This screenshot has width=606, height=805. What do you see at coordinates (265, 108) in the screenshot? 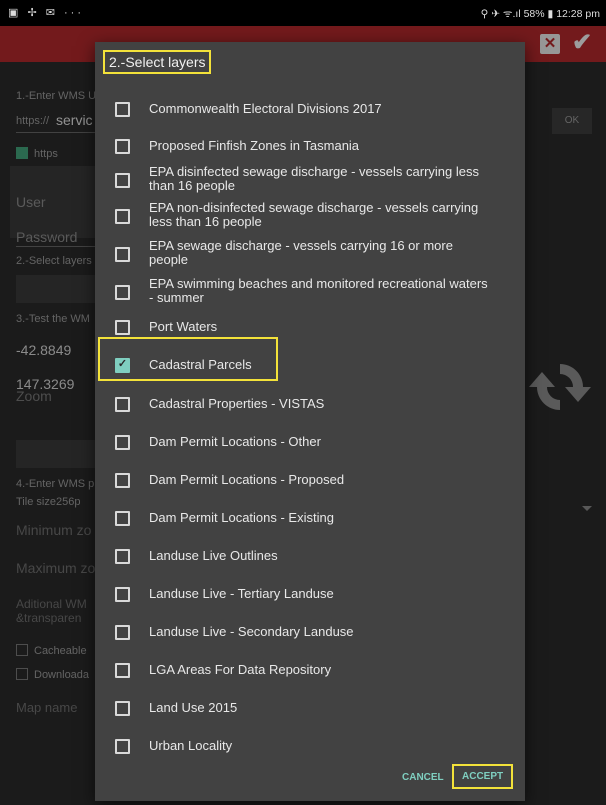
I see `layer-label: Commonwealth Electoral Divisions 2017` at bounding box center [265, 108].